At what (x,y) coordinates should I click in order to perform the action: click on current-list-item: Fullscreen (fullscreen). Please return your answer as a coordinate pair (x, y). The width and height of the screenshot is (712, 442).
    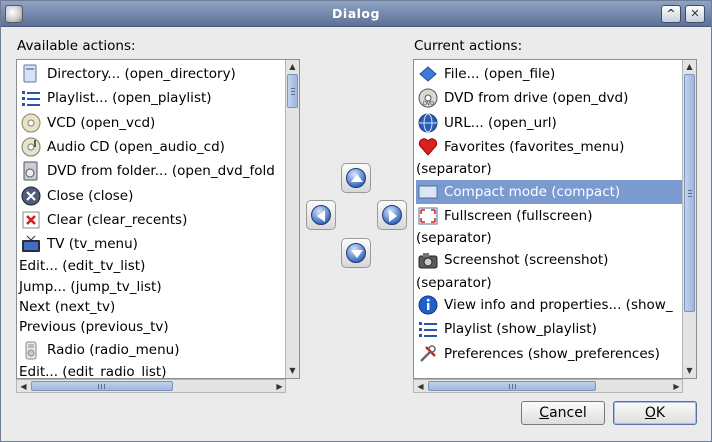
    Looking at the image, I should click on (549, 216).